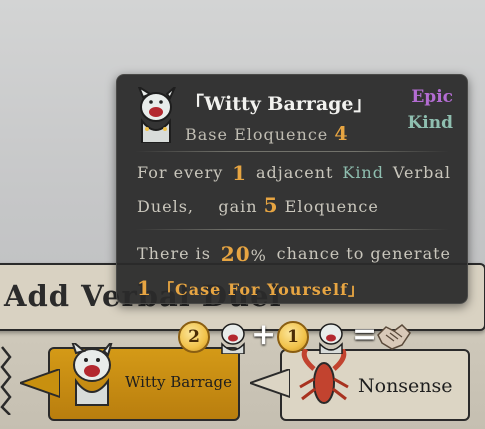 This screenshot has height=429, width=485. Describe the element at coordinates (180, 172) in the screenshot. I see `effect-text: For every` at that location.